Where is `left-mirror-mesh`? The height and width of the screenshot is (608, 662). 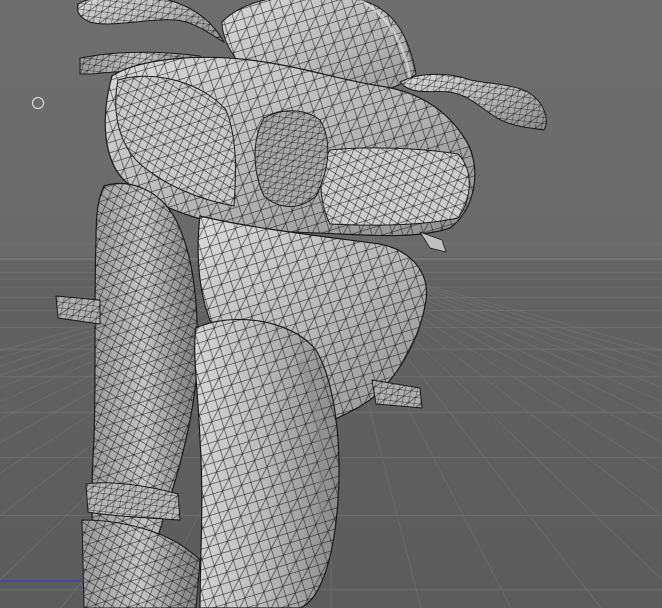
left-mirror-mesh is located at coordinates (151, 22).